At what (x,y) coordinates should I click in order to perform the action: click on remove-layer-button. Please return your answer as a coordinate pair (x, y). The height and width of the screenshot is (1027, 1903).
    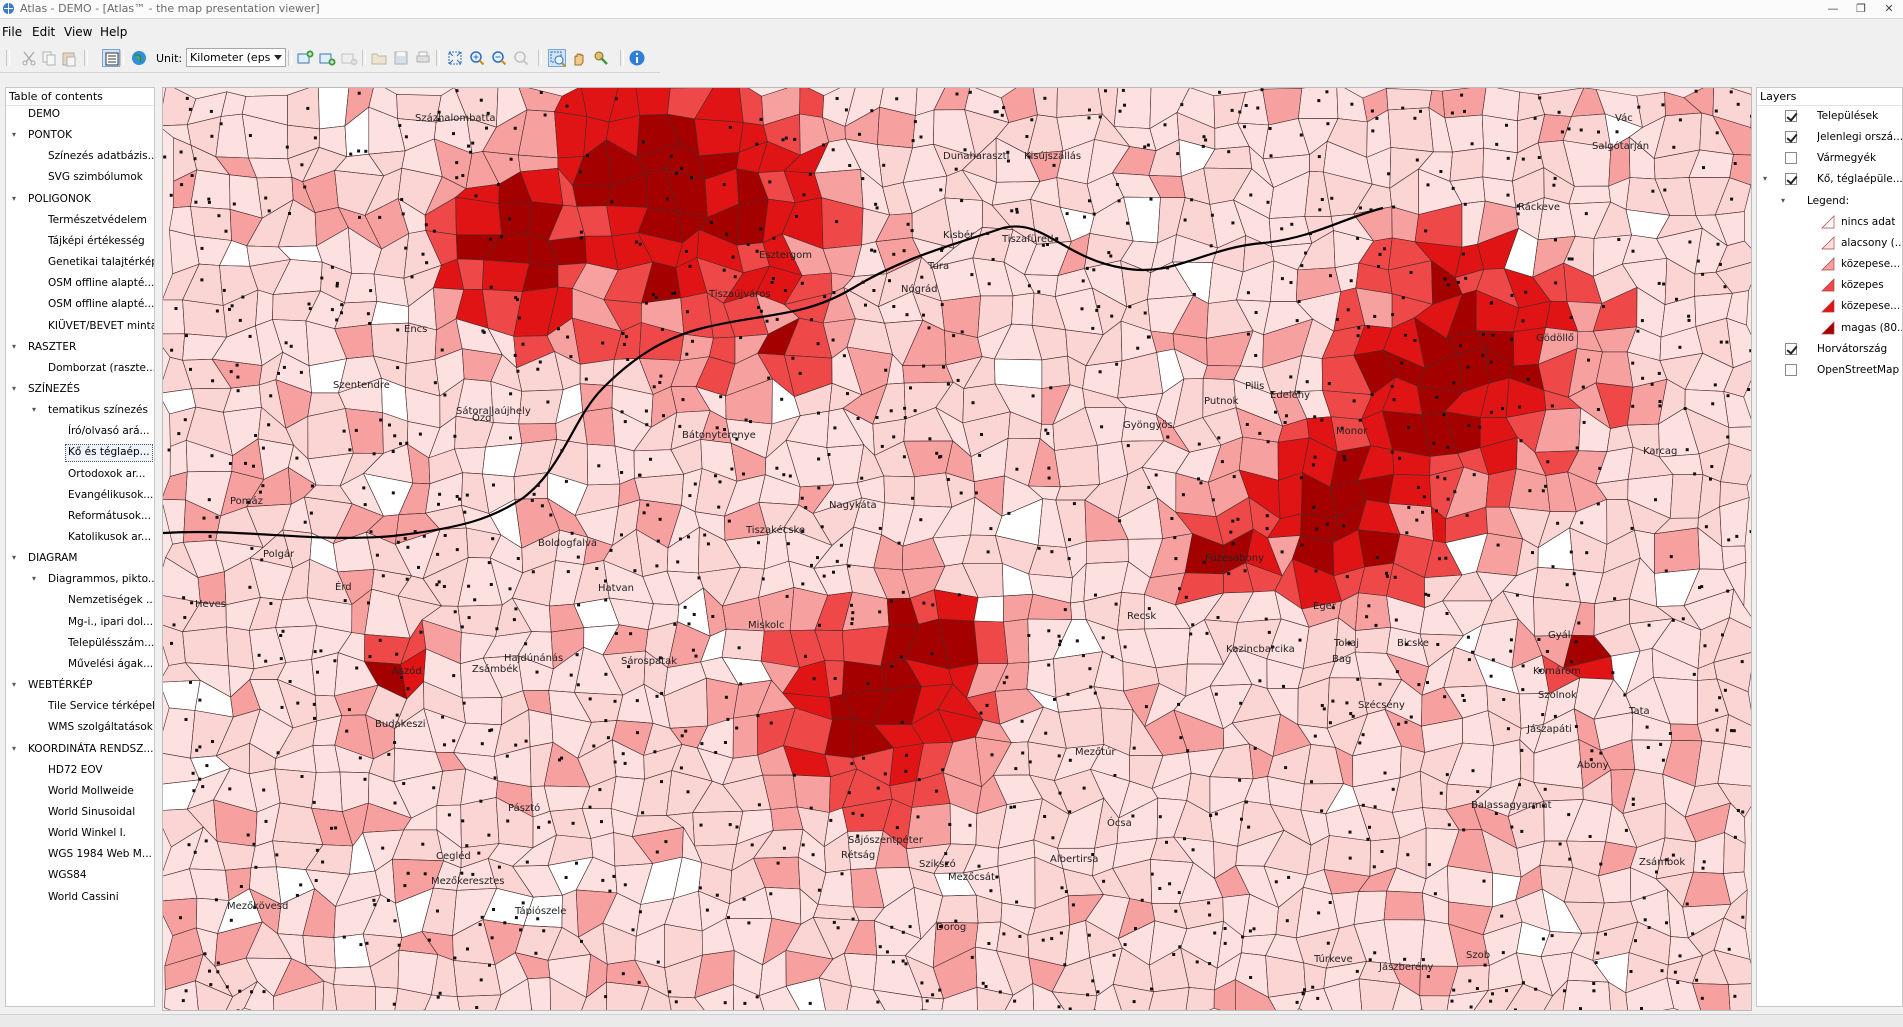
    Looking at the image, I should click on (349, 58).